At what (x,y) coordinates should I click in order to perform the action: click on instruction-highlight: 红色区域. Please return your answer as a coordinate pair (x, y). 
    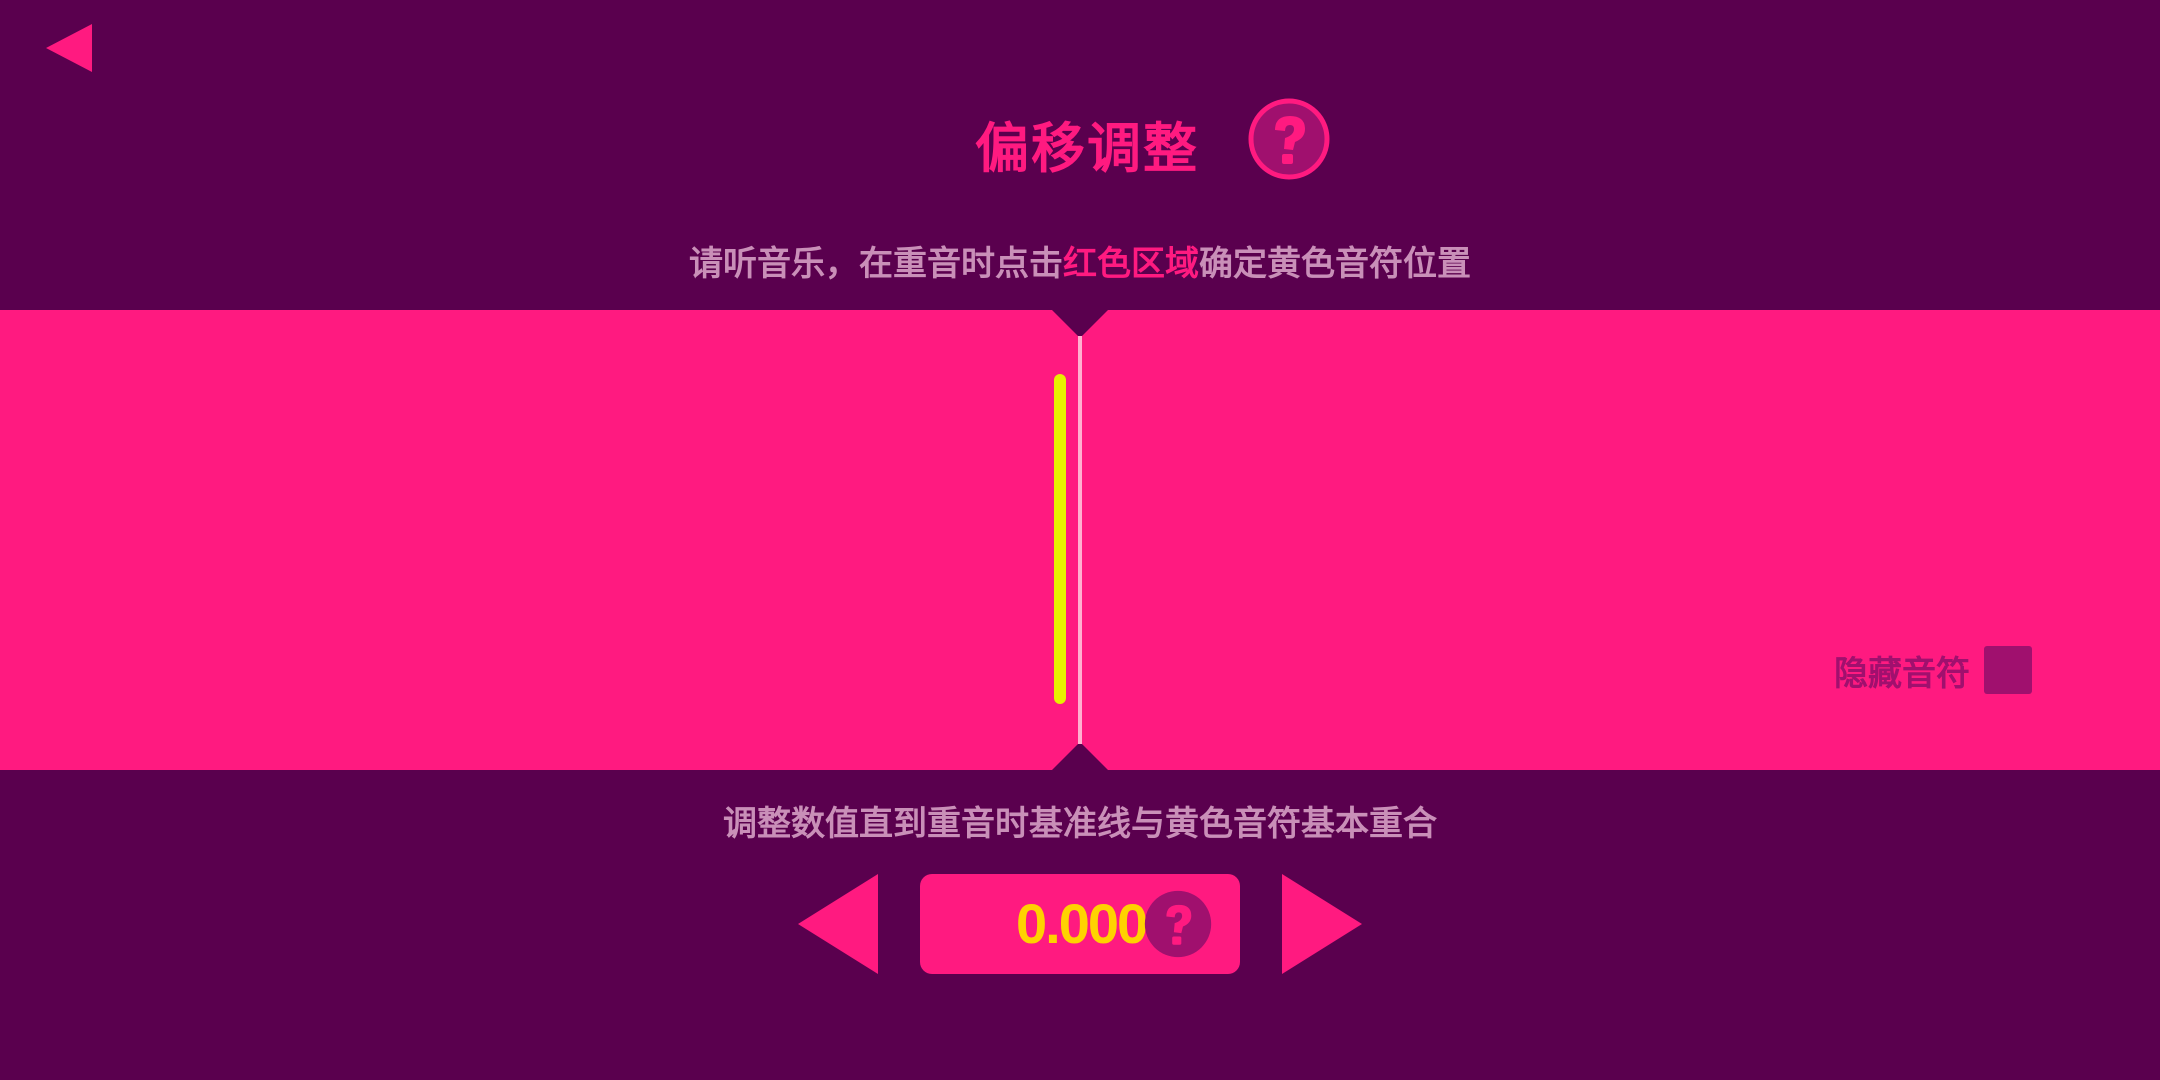
    Looking at the image, I should click on (1131, 264).